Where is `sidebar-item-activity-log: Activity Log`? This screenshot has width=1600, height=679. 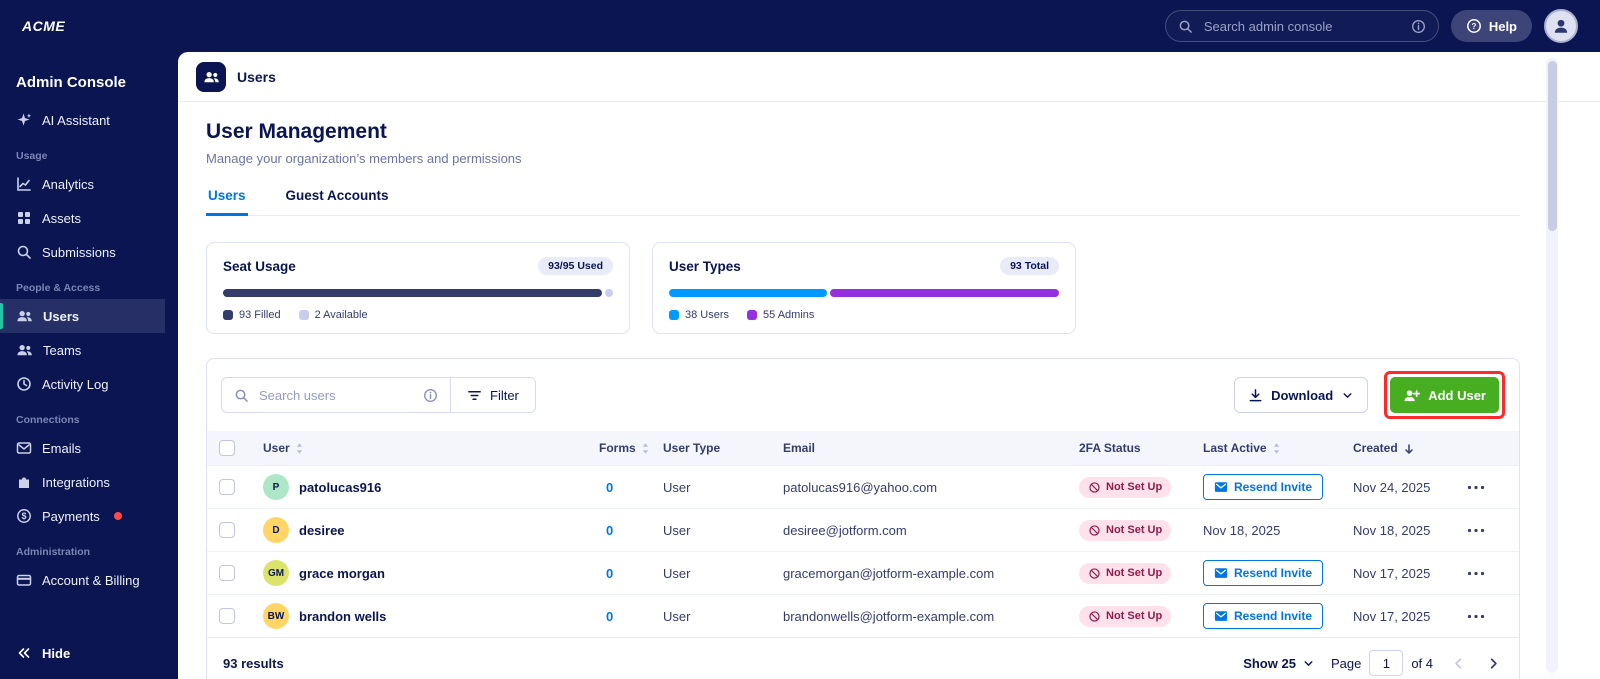
sidebar-item-activity-log: Activity Log is located at coordinates (82, 384).